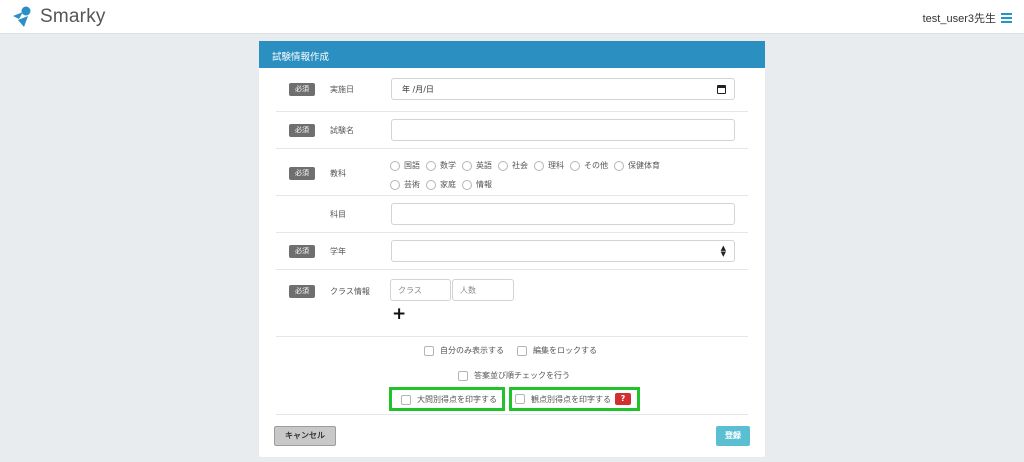 Image resolution: width=1024 pixels, height=462 pixels. Describe the element at coordinates (73, 16) in the screenshot. I see `app-name: Smarky` at that location.